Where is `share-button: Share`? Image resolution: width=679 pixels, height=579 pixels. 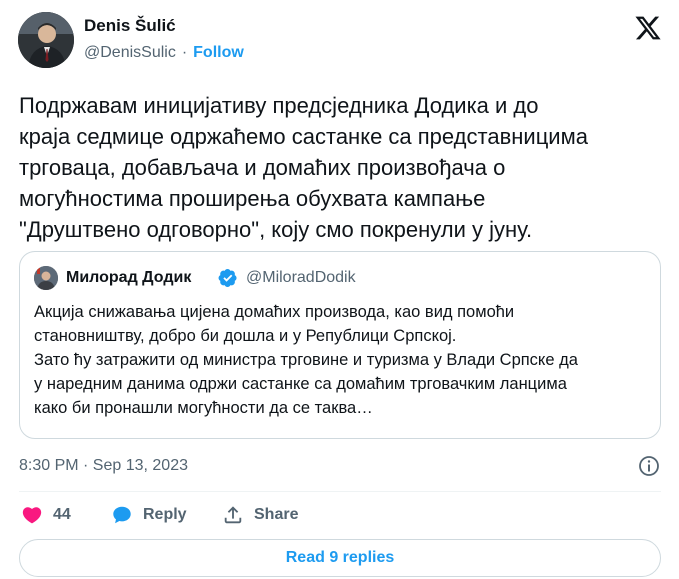
share-button: Share is located at coordinates (260, 515).